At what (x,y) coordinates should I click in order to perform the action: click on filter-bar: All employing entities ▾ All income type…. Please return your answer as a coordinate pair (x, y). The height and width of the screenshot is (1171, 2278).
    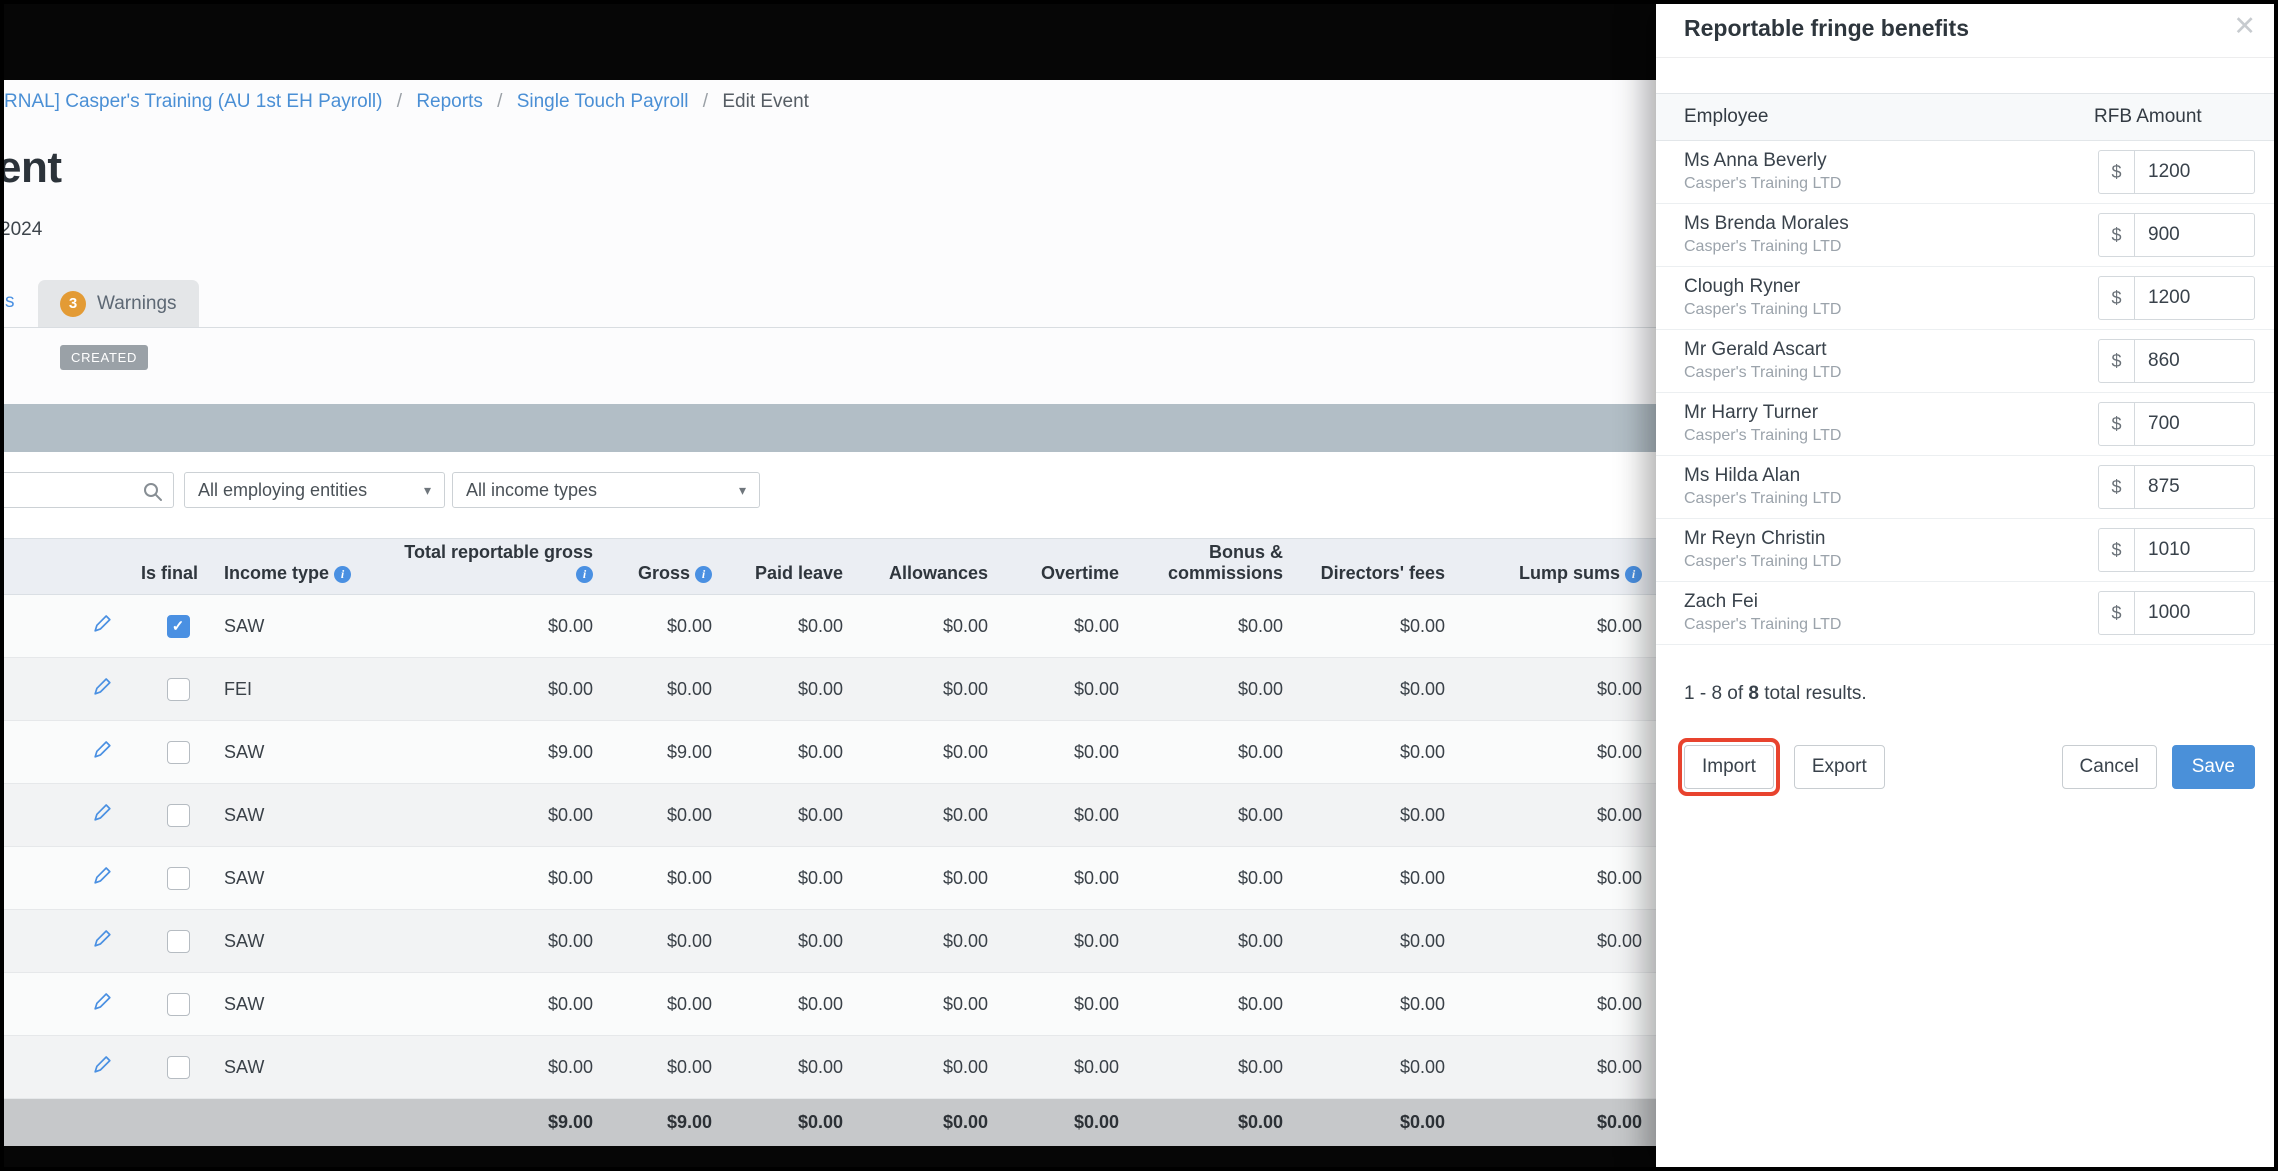
    Looking at the image, I should click on (828, 495).